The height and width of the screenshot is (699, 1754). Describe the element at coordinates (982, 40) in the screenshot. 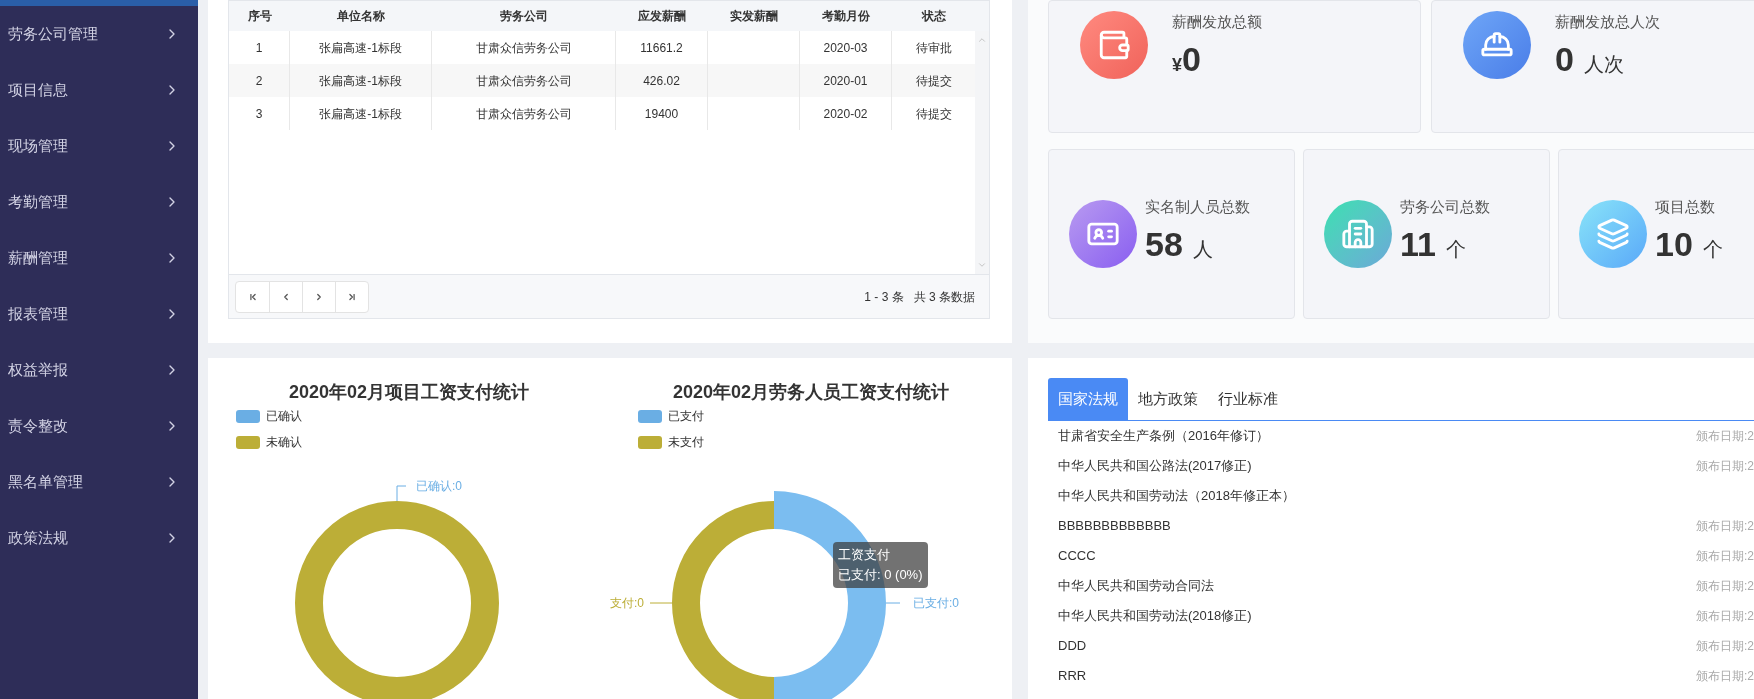

I see `chevron-up-icon` at that location.